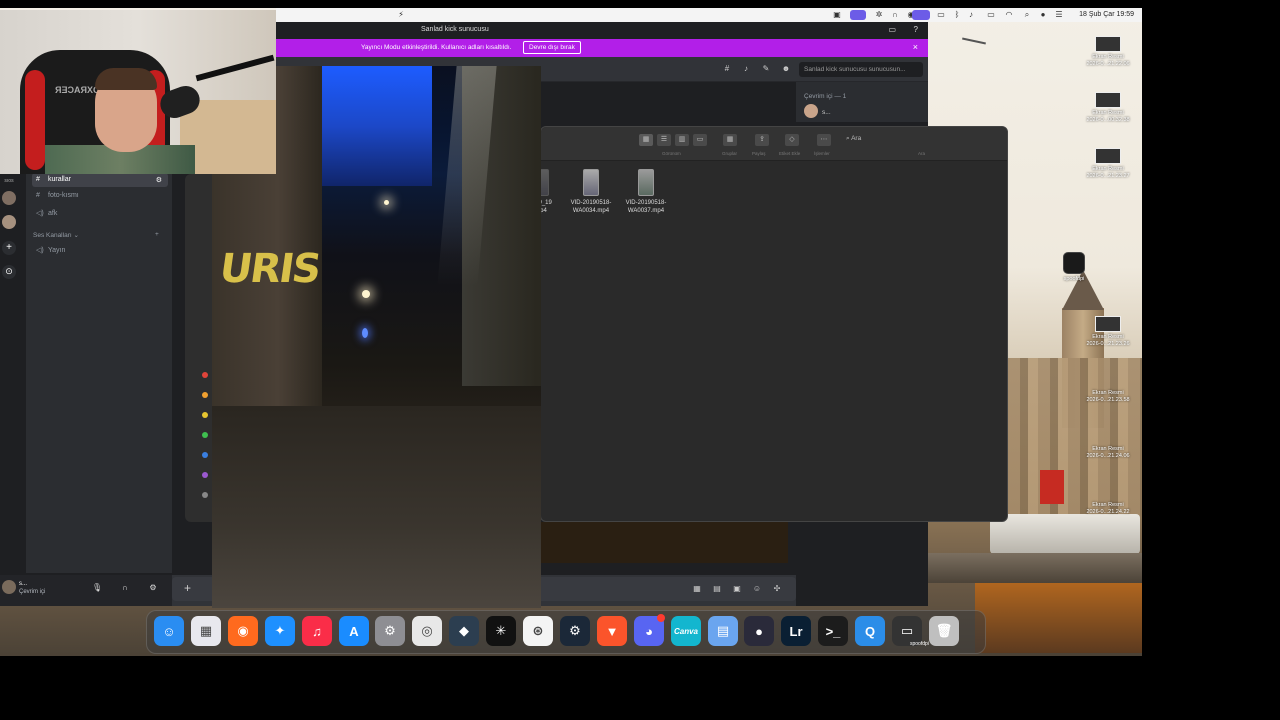  I want to click on column-view-button: ▥, so click(682, 140).